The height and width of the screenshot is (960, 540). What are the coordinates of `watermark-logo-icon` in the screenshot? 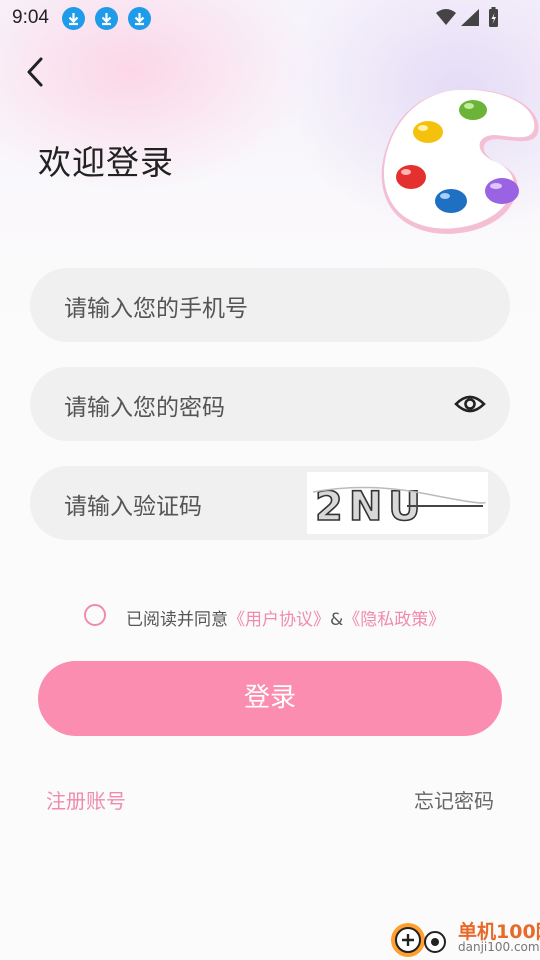 It's located at (418, 940).